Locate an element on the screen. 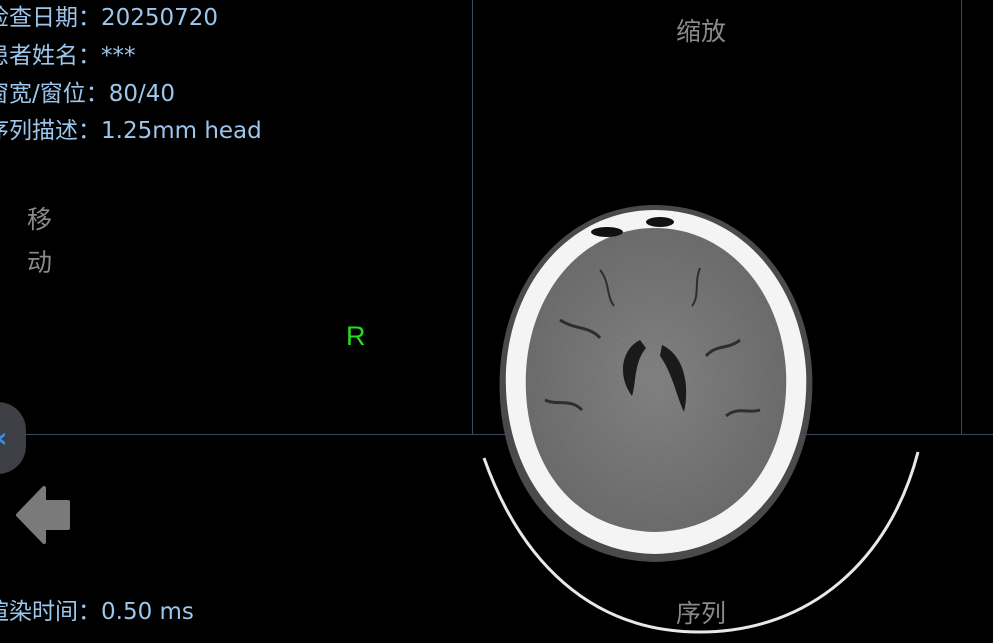  patient-name-label: 患者姓名：*** is located at coordinates (68, 56).